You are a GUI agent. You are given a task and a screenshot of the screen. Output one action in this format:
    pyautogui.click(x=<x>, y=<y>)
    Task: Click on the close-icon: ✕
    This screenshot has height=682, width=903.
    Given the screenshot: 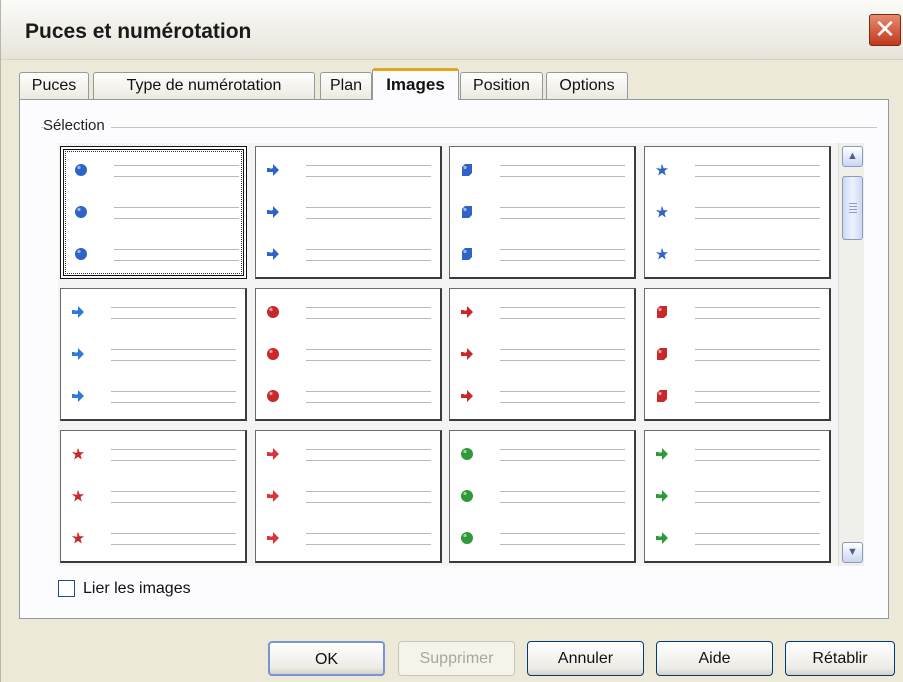 What is the action you would take?
    pyautogui.click(x=885, y=30)
    